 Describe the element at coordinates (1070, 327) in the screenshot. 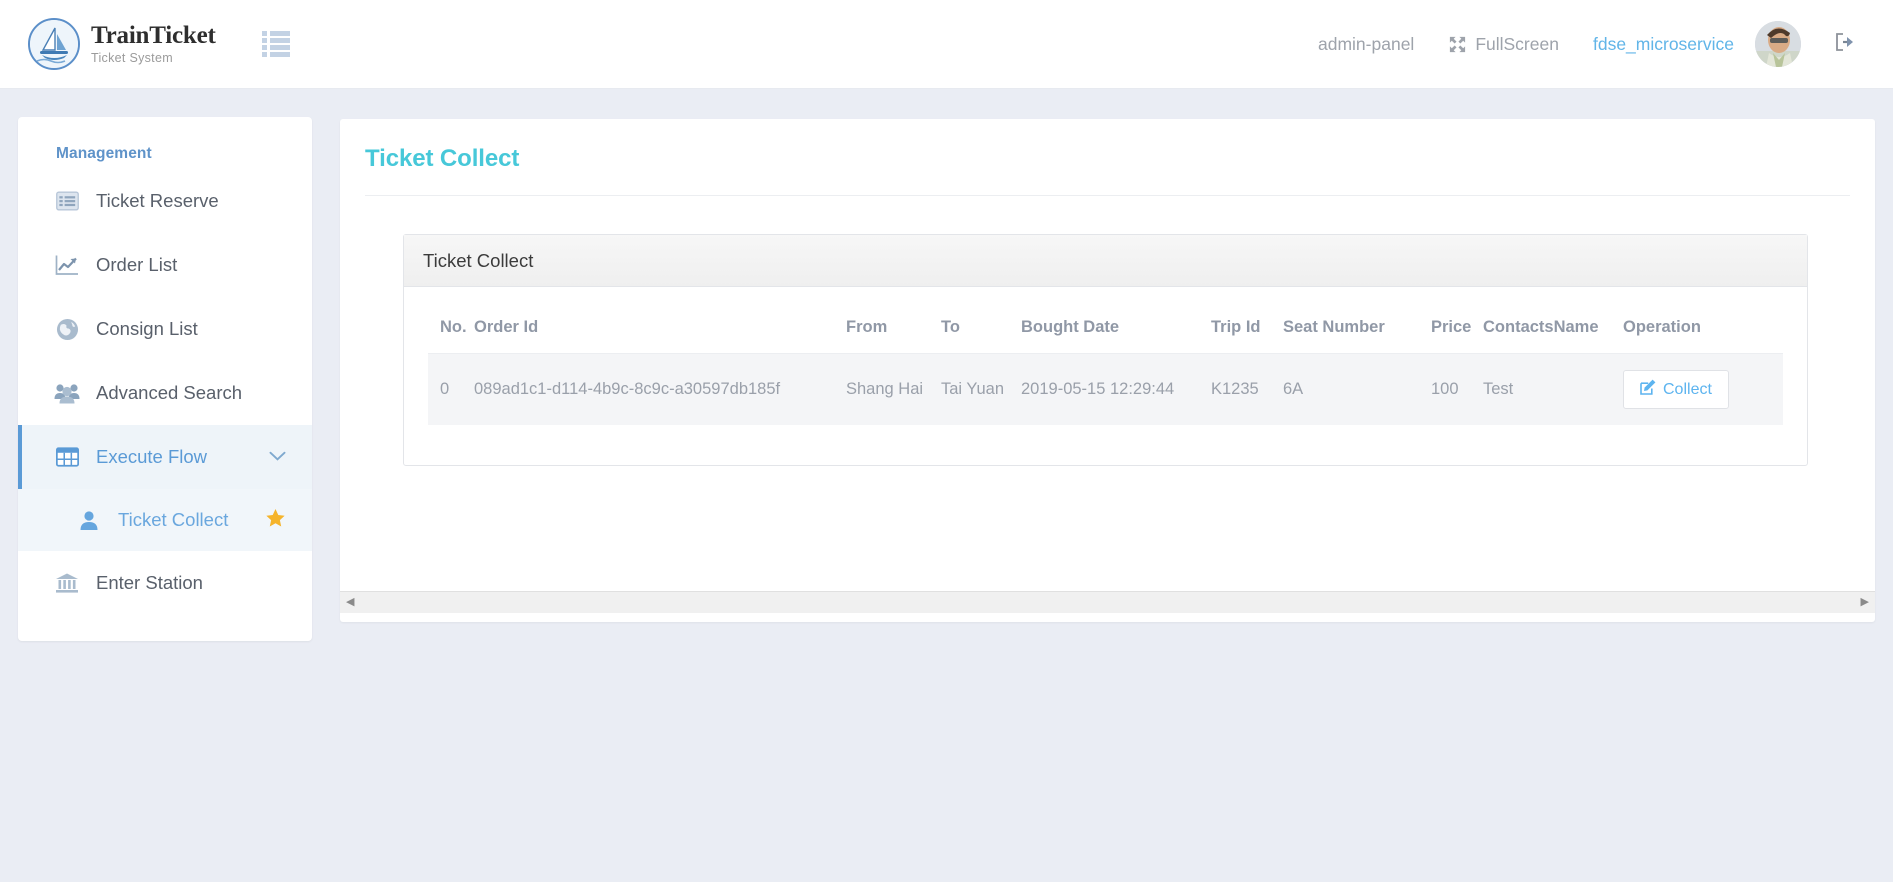

I see `column-header-bought-date: Bought Date` at that location.